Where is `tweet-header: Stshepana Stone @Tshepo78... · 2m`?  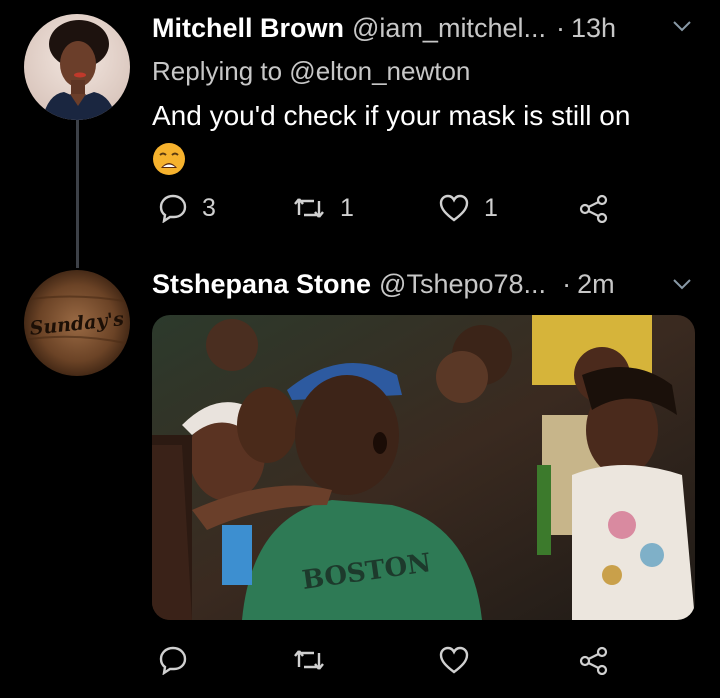
tweet-header: Stshepana Stone @Tshepo78... · 2m is located at coordinates (383, 284).